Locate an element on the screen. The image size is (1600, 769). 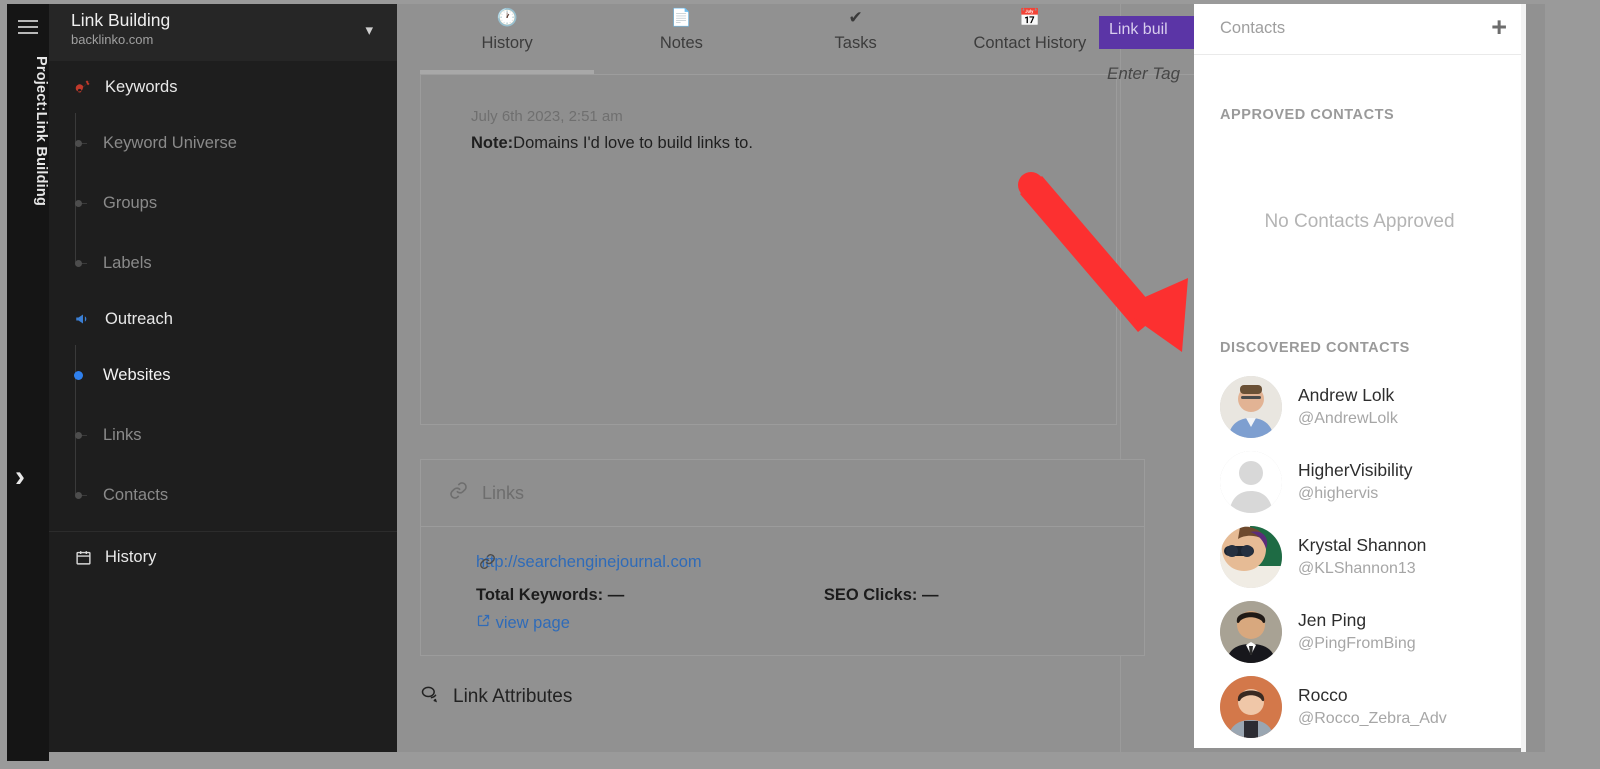
sidebar-project-header: Link Building backlinko.com ▾ is located at coordinates (223, 32).